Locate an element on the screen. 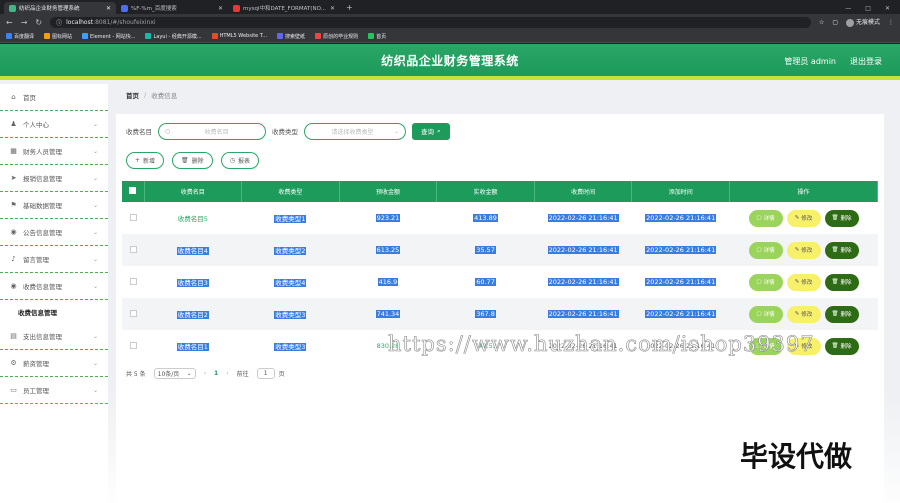 This screenshot has width=900, height=503. forward-icon: → is located at coordinates (24, 22).